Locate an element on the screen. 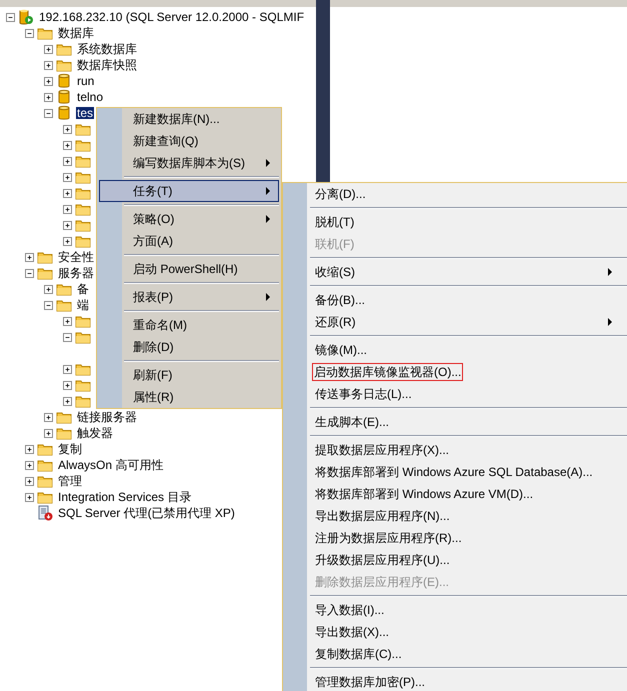 Image resolution: width=627 pixels, height=691 pixels. agent-icon is located at coordinates (45, 513).